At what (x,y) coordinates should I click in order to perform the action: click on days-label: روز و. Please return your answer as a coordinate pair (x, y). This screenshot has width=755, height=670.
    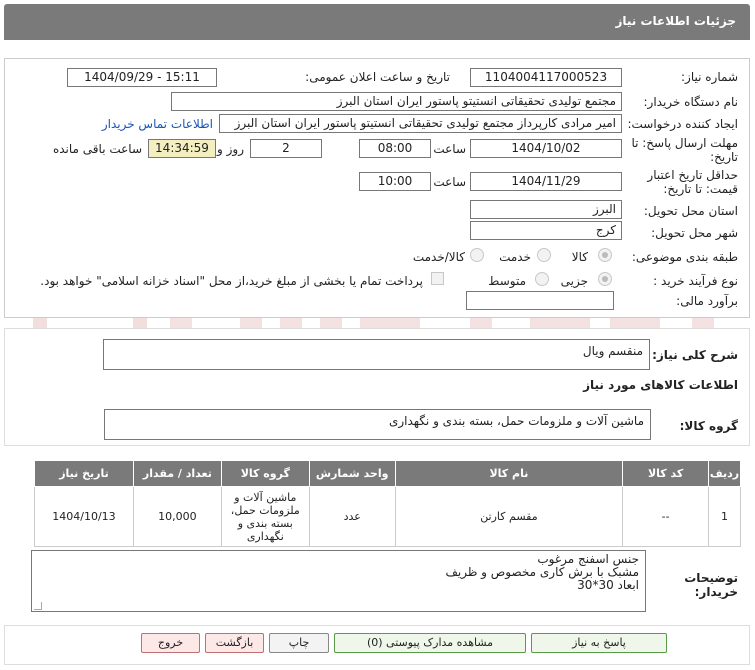
    Looking at the image, I should click on (230, 149).